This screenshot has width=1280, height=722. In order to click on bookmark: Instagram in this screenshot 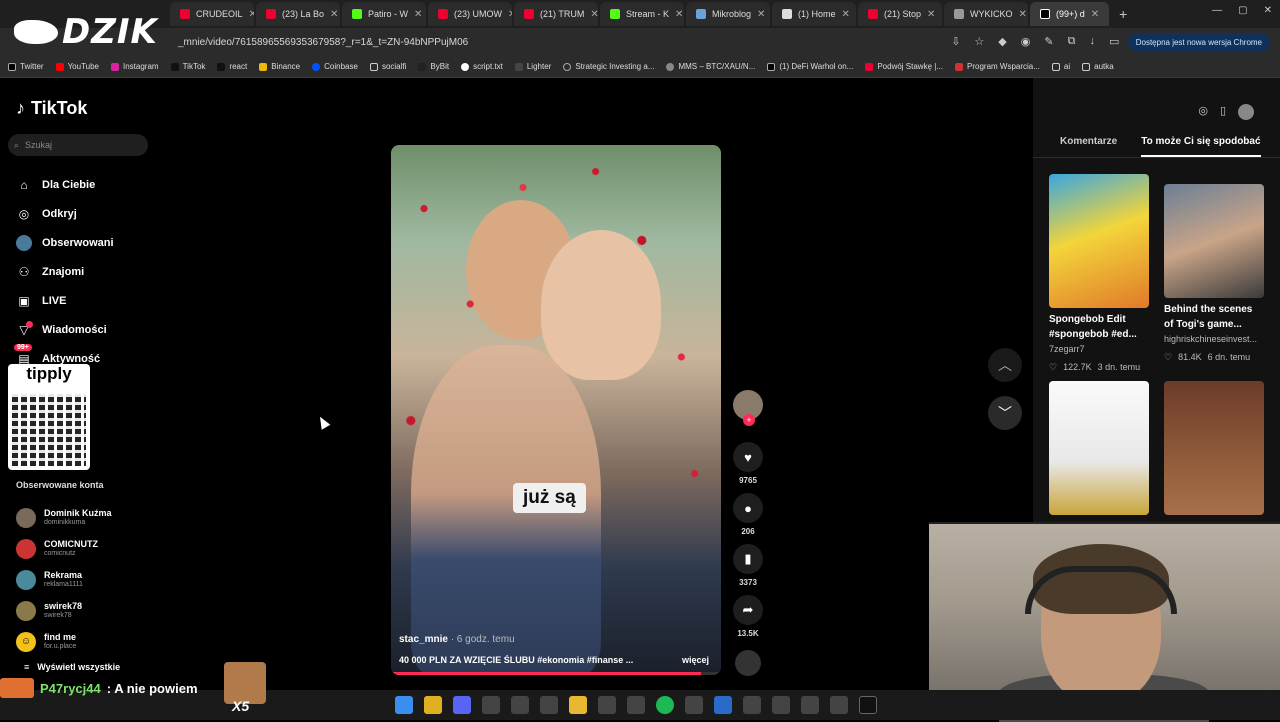, I will do `click(135, 66)`.